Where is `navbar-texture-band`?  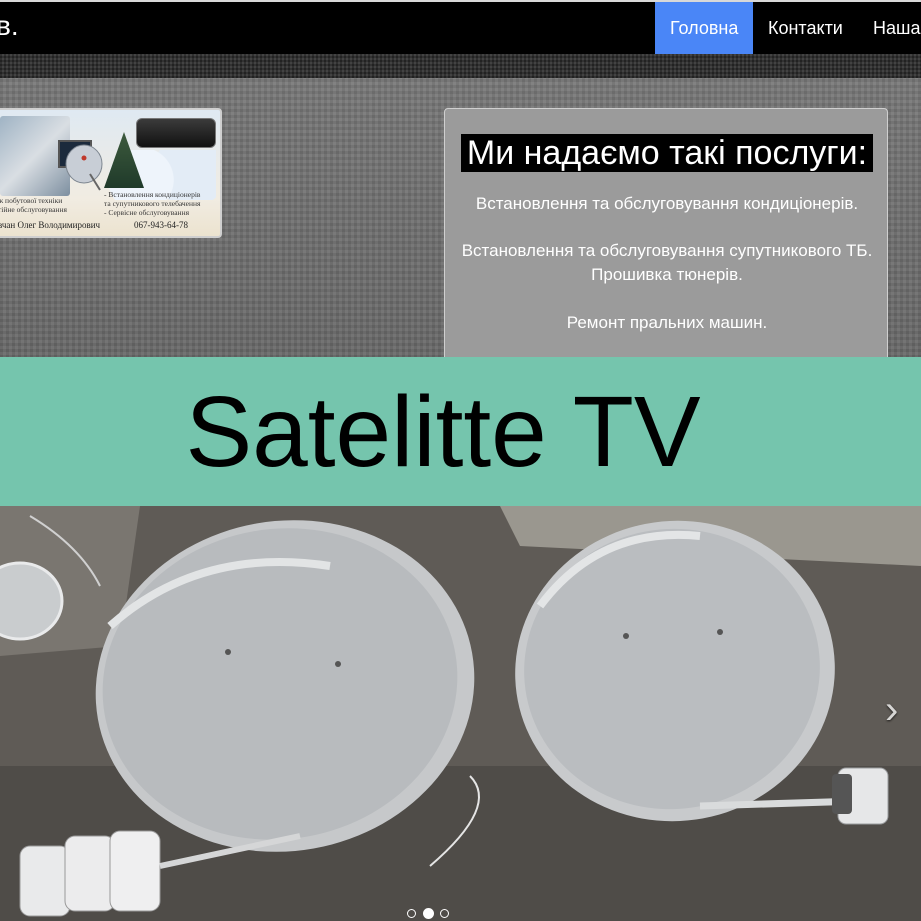 navbar-texture-band is located at coordinates (460, 66).